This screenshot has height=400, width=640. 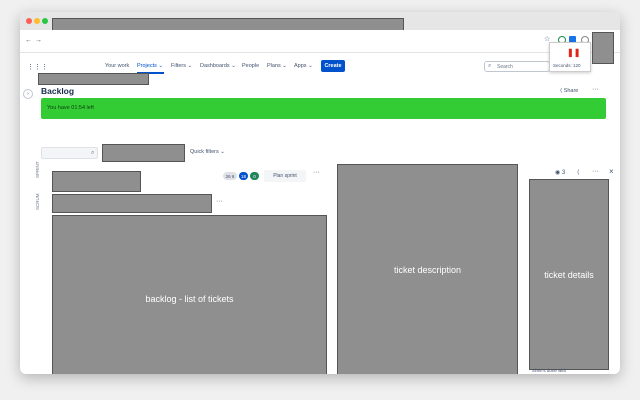 What do you see at coordinates (69, 153) in the screenshot?
I see `backlog-search-input: ⌕` at bounding box center [69, 153].